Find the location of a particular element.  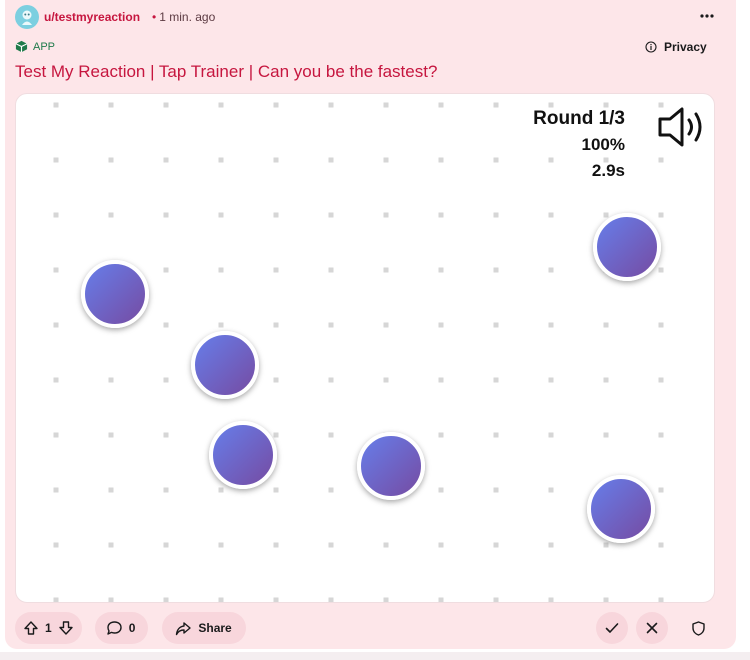

privacy-button: Privacy is located at coordinates (676, 47).